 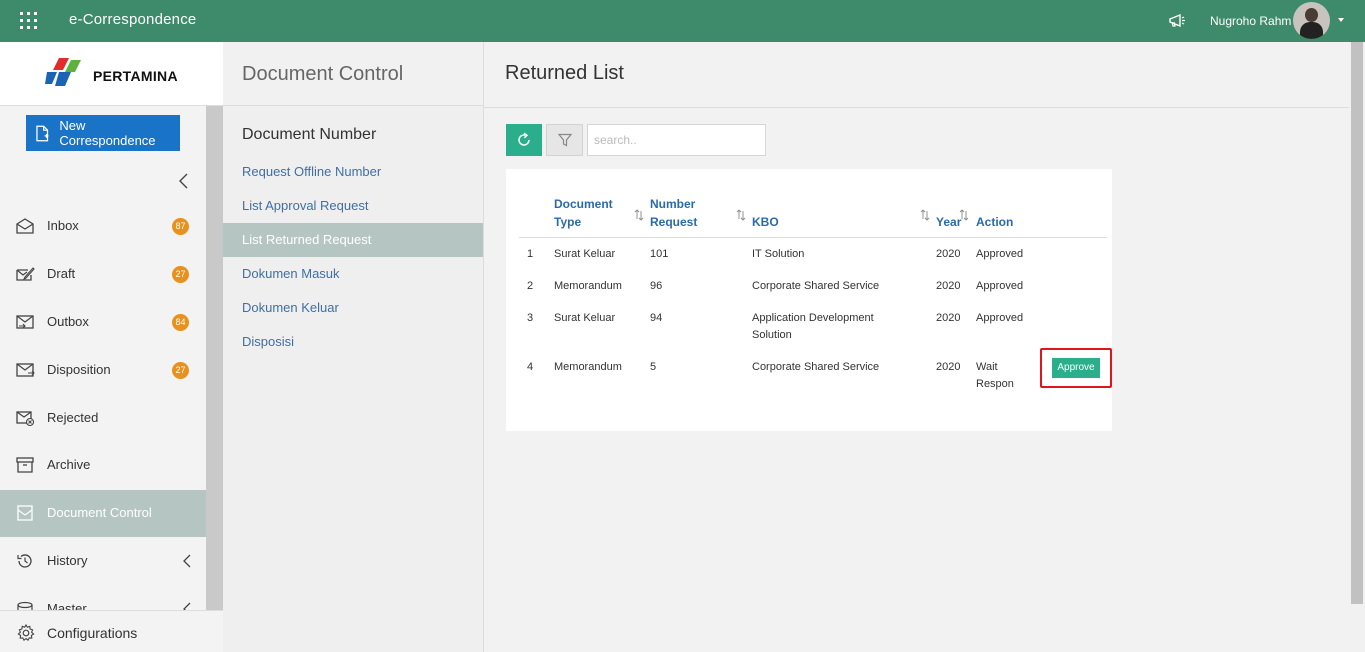 What do you see at coordinates (1250, 21) in the screenshot?
I see `user-name: Nugroho Rahm` at bounding box center [1250, 21].